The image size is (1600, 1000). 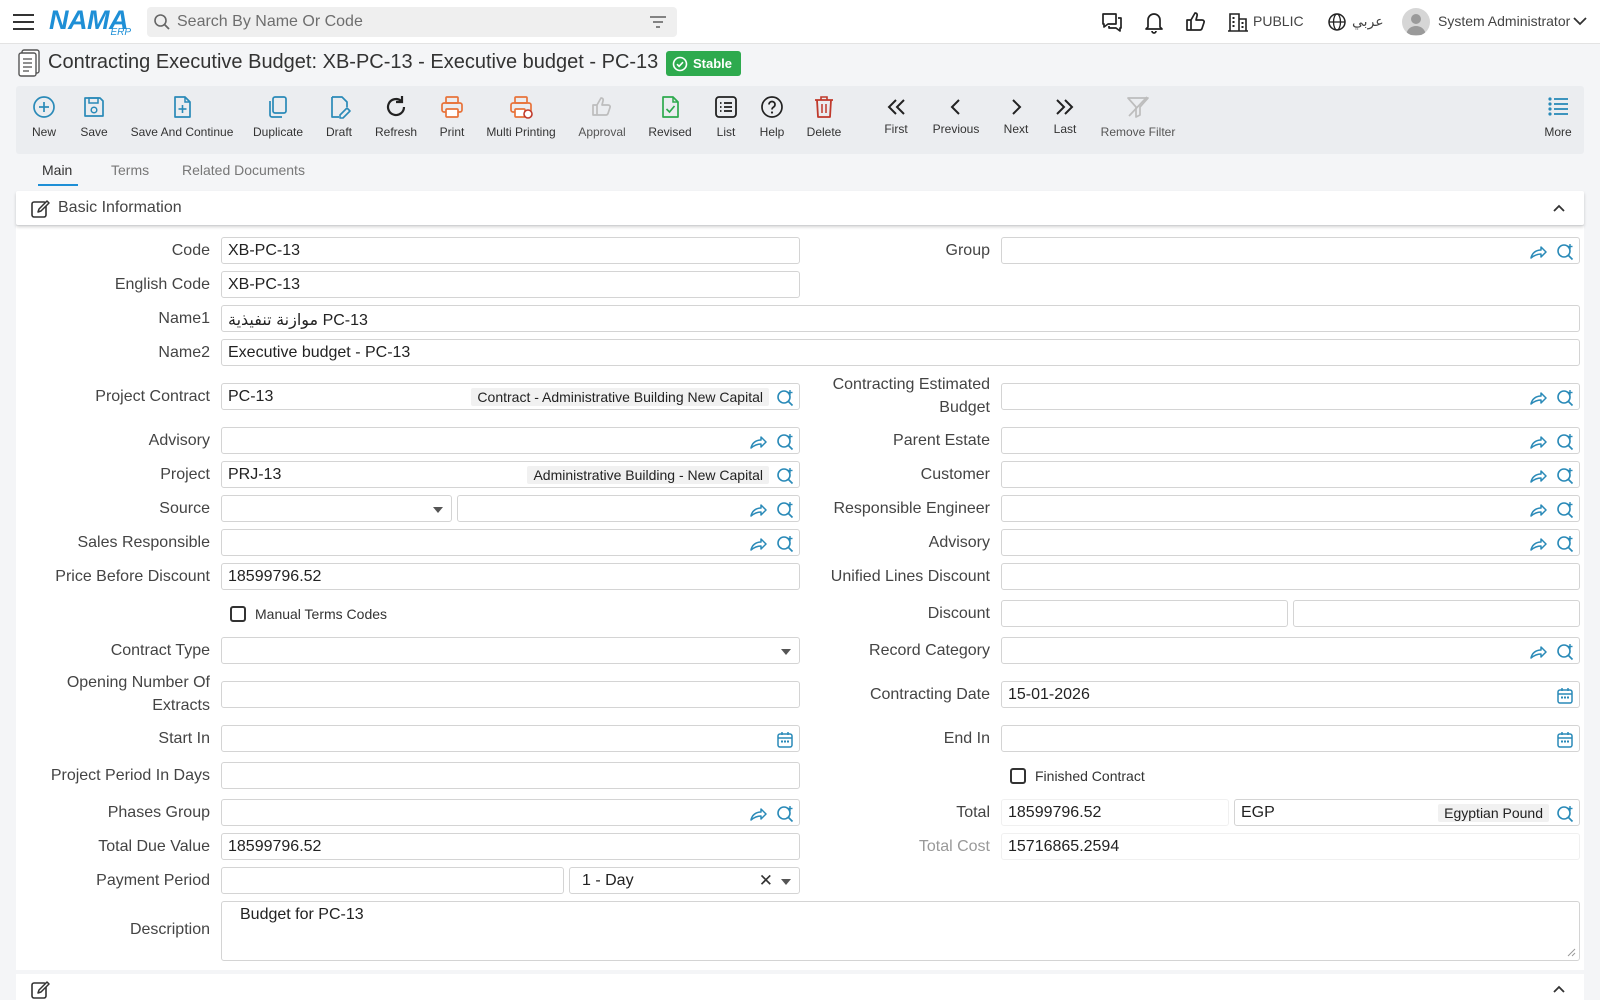 What do you see at coordinates (182, 120) in the screenshot?
I see `save-and-continue-button: Save And Continue` at bounding box center [182, 120].